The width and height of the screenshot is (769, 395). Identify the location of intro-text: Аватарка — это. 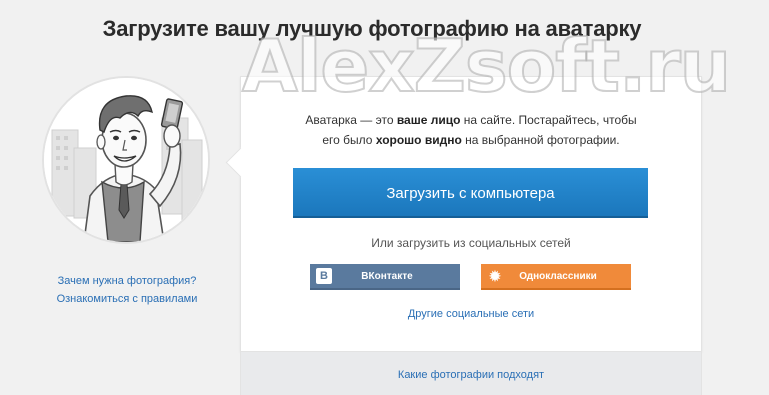
(351, 120).